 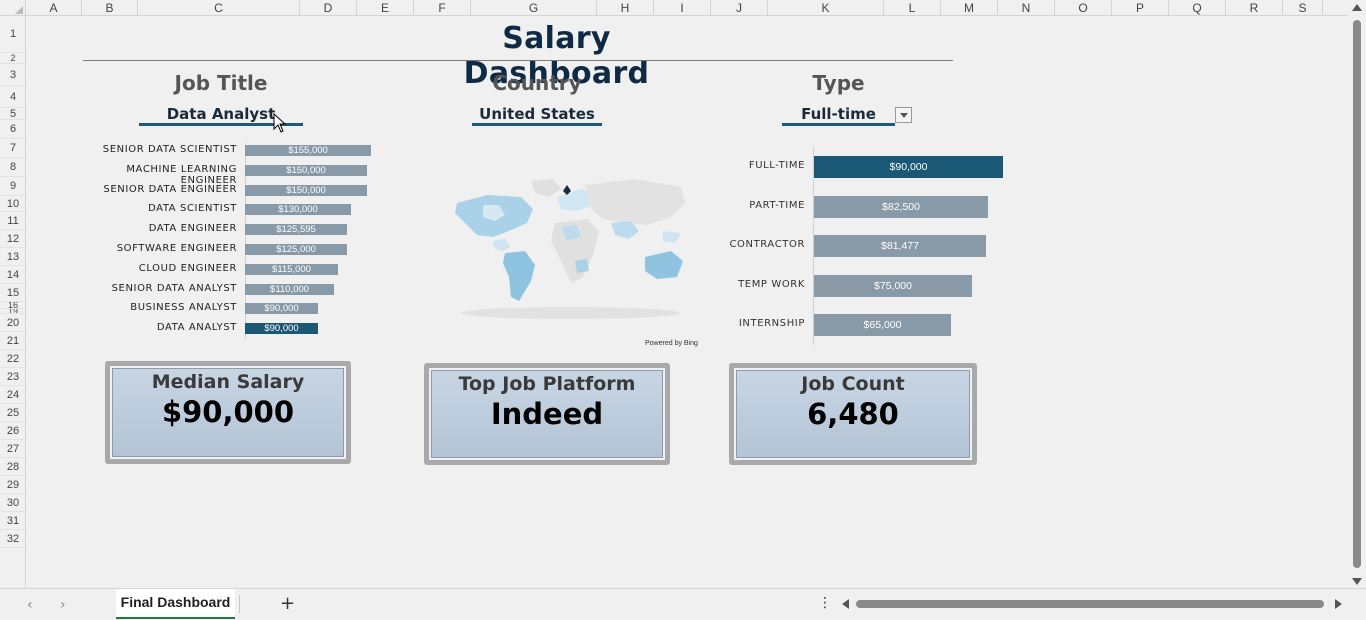 I want to click on row-header-24: 24, so click(x=13, y=395).